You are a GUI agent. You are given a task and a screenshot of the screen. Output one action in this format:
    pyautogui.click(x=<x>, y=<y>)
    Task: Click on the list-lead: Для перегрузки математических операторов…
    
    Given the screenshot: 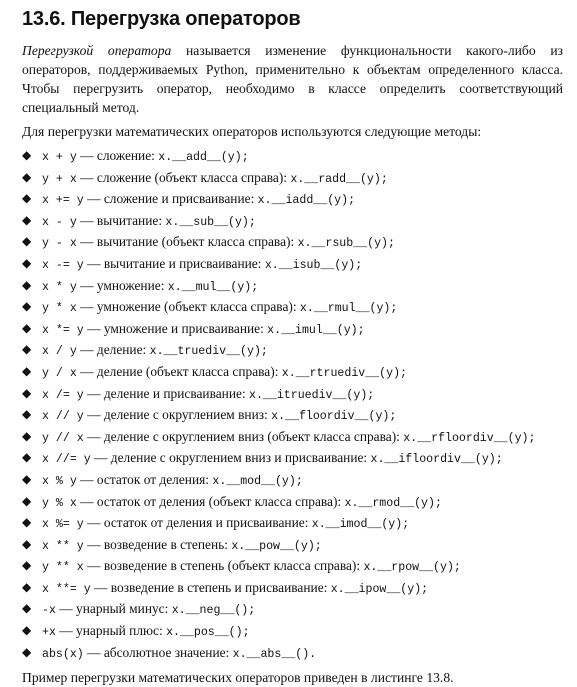 What is the action you would take?
    pyautogui.click(x=252, y=131)
    